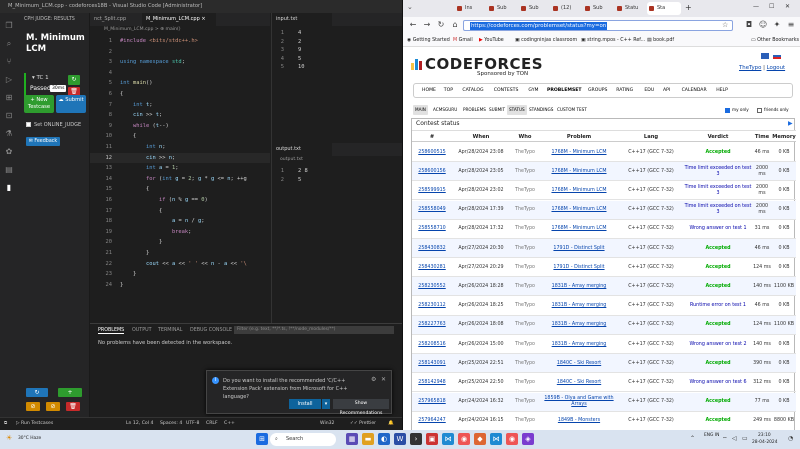 This screenshot has width=800, height=449. Describe the element at coordinates (432, 306) in the screenshot. I see `cell-id: 258230112` at that location.